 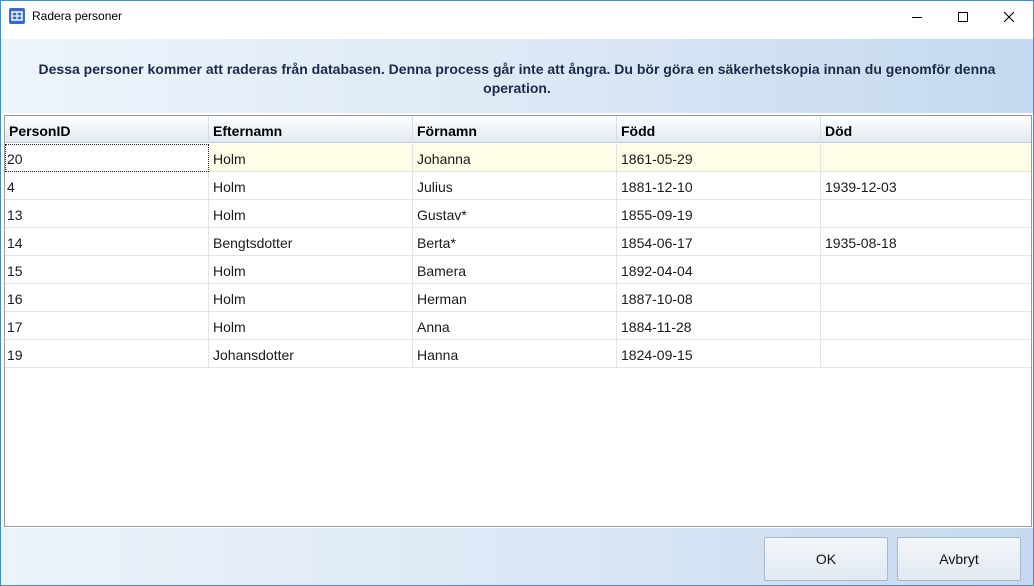 I want to click on close-icon, so click(x=1009, y=16).